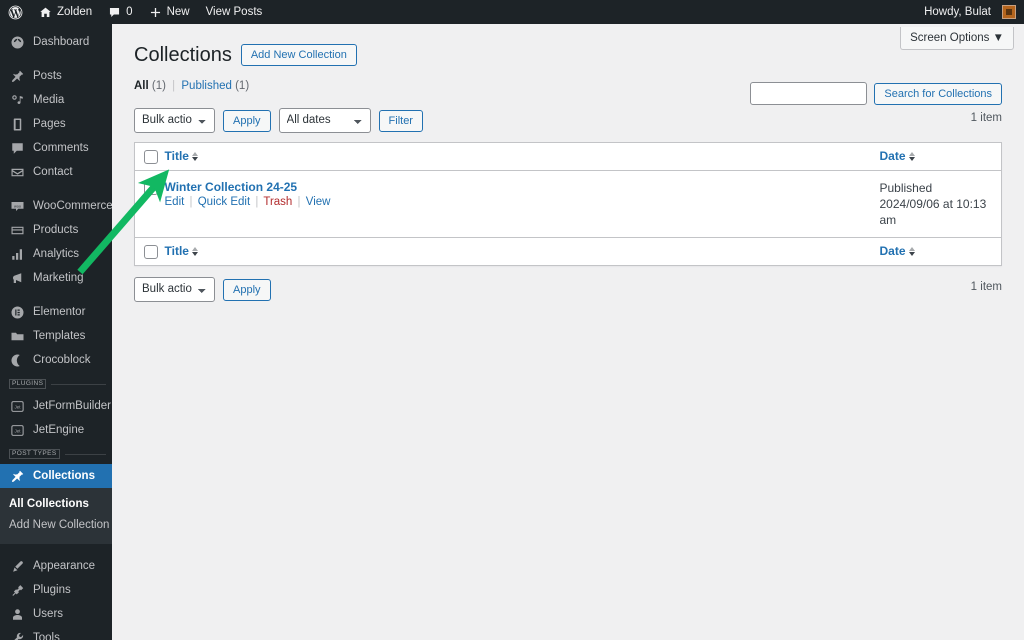  I want to click on sidebar-item-comments: Comments, so click(56, 148).